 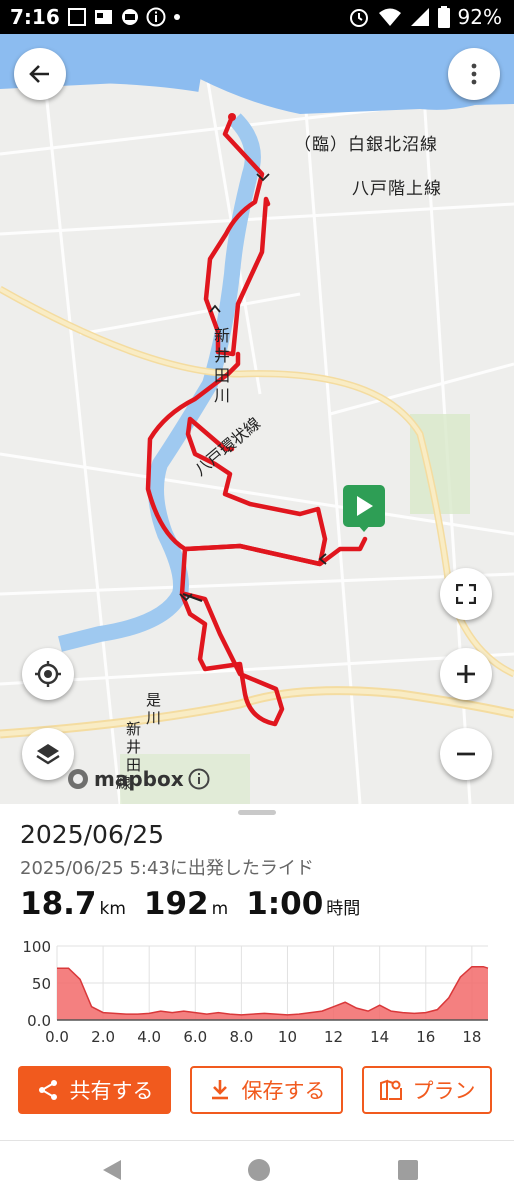 What do you see at coordinates (176, 17) in the screenshot?
I see `dot-icon` at bounding box center [176, 17].